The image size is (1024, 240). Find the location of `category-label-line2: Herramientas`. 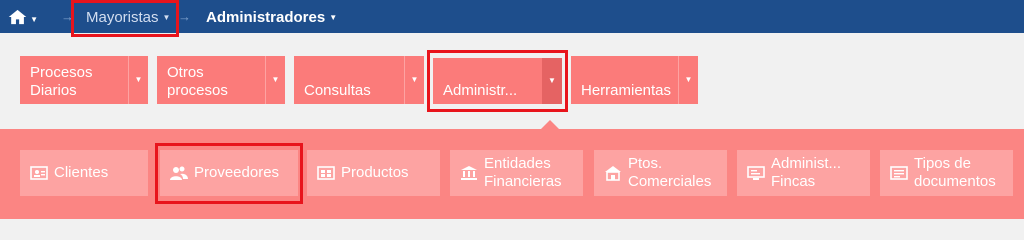

category-label-line2: Herramientas is located at coordinates (626, 90).